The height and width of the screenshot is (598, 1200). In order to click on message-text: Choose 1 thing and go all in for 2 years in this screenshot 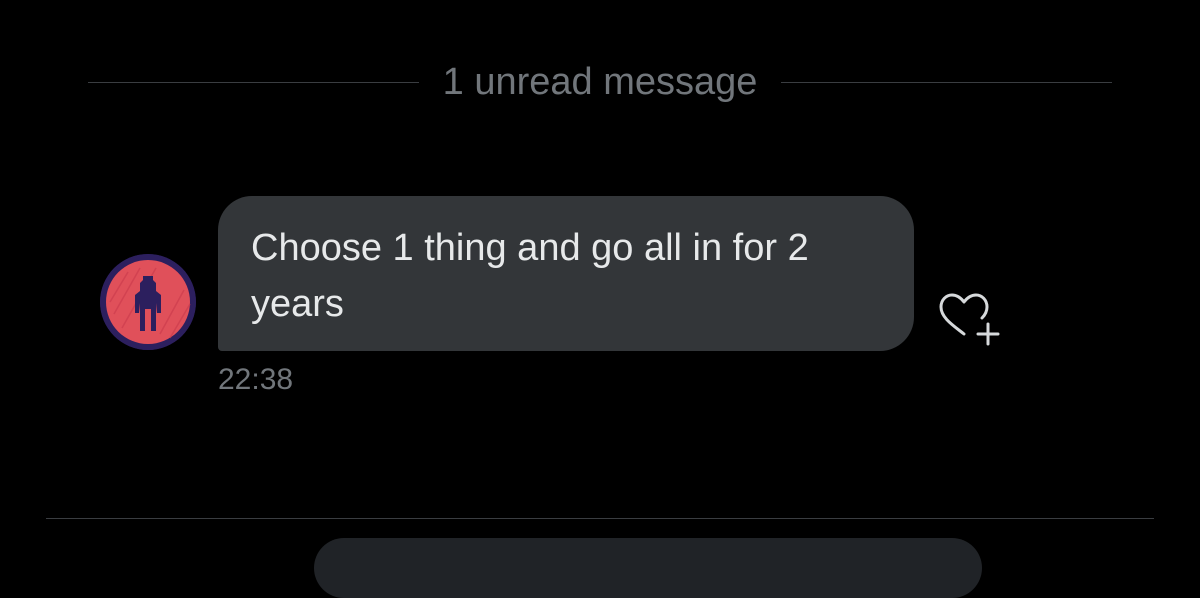, I will do `click(530, 276)`.